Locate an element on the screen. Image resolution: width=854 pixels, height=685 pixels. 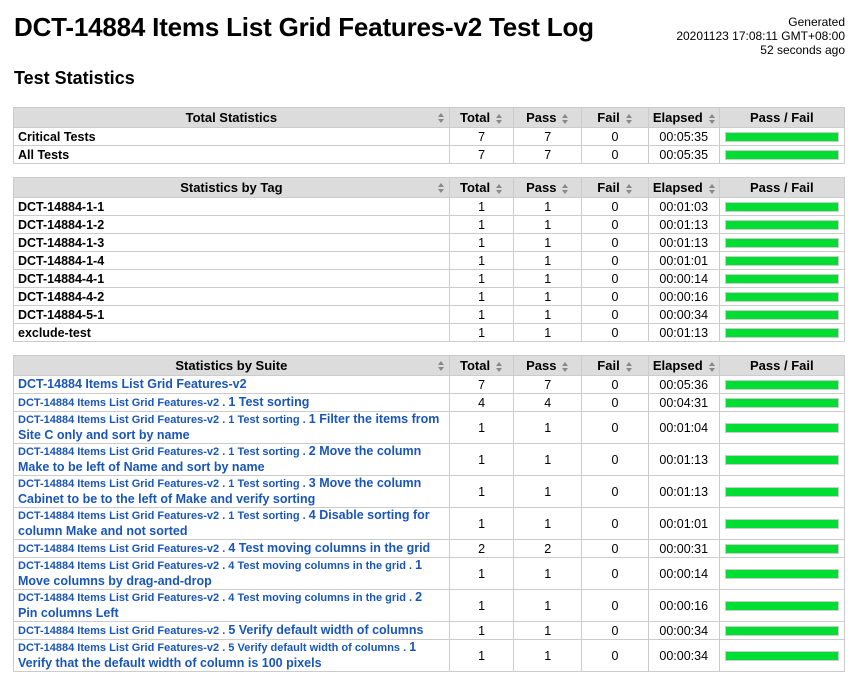
table-row: Critical Tests 7 7 0 00:05:35 is located at coordinates (429, 136).